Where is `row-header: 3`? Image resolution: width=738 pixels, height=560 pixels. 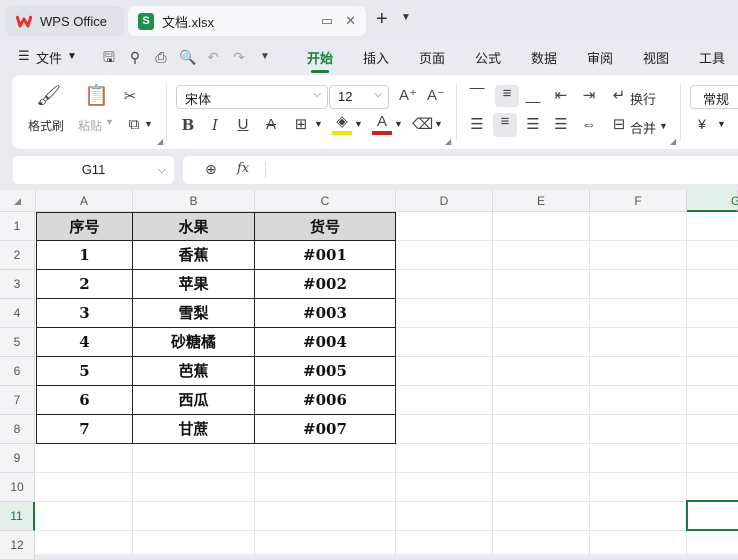 row-header: 3 is located at coordinates (17, 284).